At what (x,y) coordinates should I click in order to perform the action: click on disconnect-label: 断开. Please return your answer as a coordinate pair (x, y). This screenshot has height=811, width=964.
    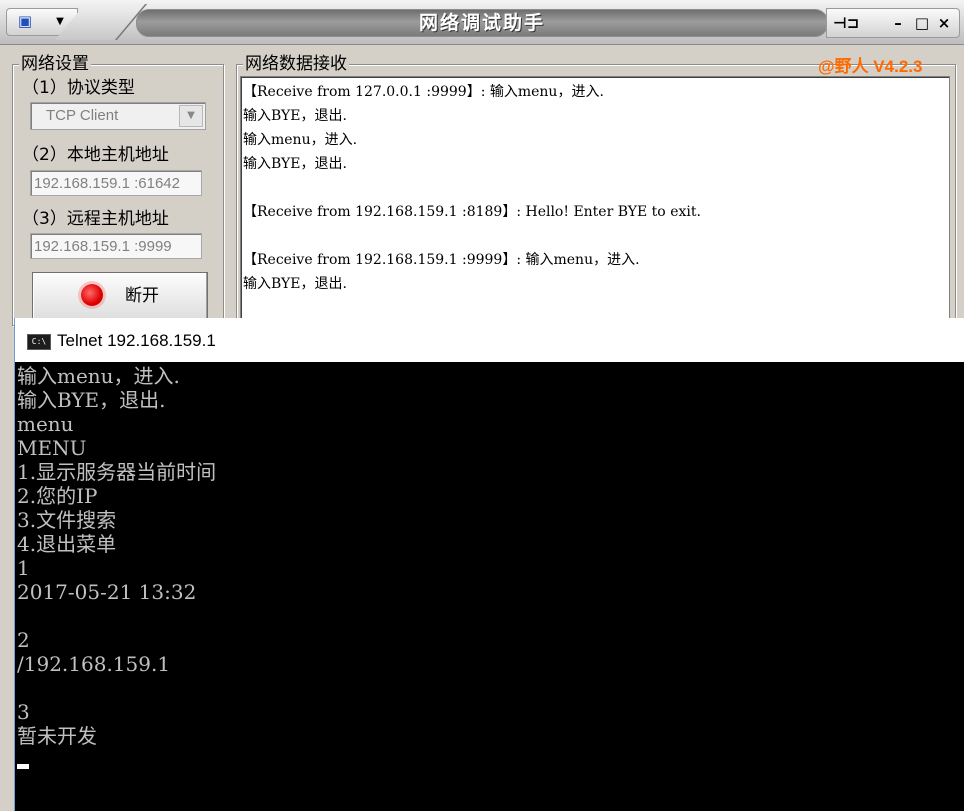
    Looking at the image, I should click on (142, 296).